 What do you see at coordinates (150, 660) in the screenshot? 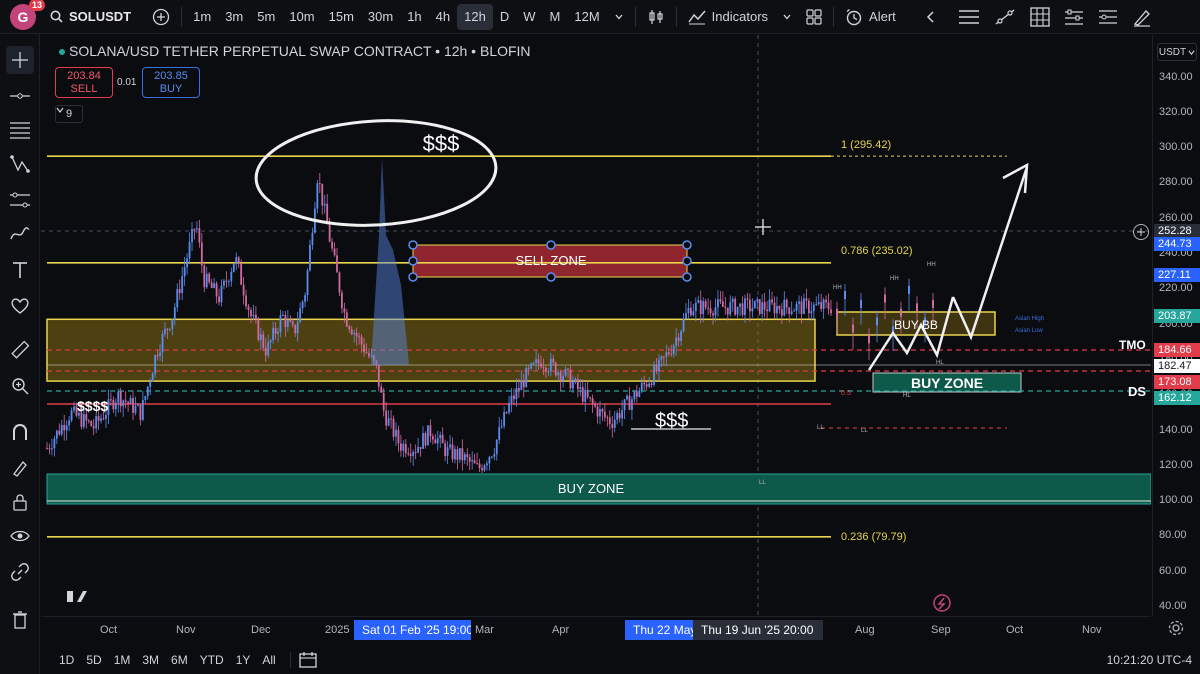
I see `range-3m: 3M` at bounding box center [150, 660].